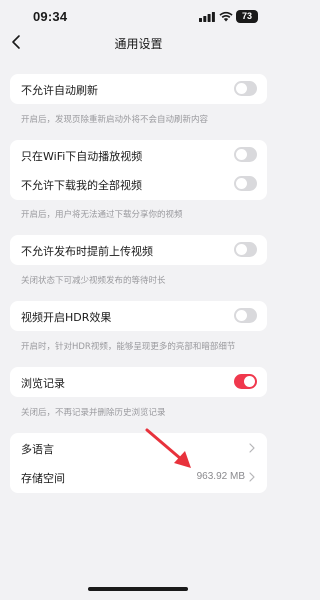 Image resolution: width=320 pixels, height=600 pixels. I want to click on setting-label: 不允许发布时提前上传视频, so click(87, 251).